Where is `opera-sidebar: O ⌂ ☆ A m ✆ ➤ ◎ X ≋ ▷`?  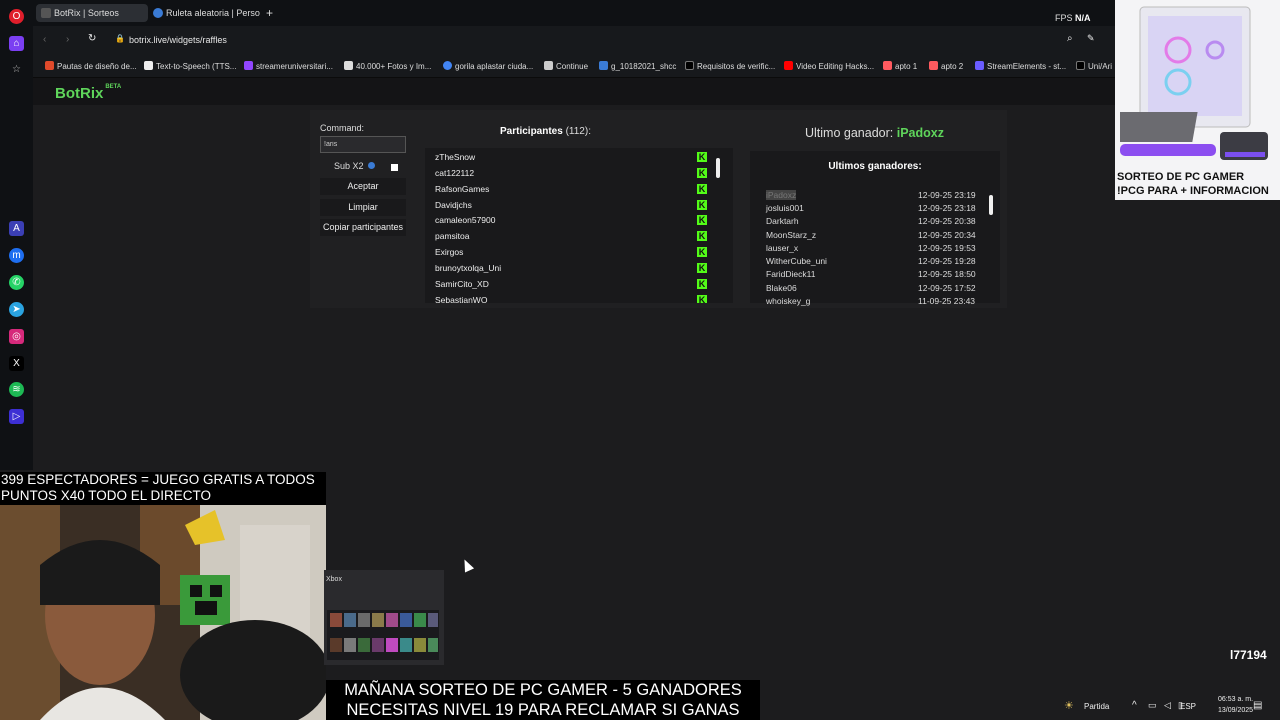
opera-sidebar: O ⌂ ☆ A m ✆ ➤ ◎ X ≋ ▷ is located at coordinates (16, 235).